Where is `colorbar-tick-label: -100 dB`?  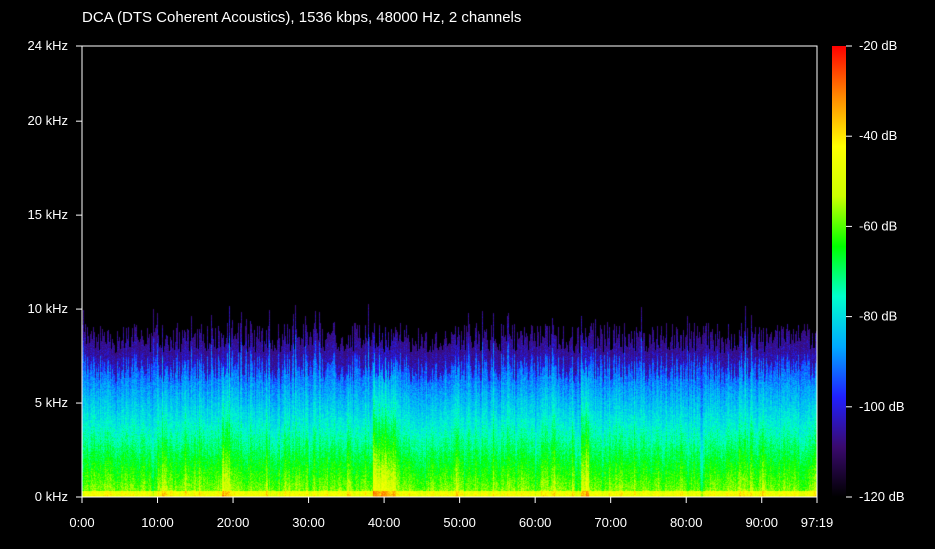 colorbar-tick-label: -100 dB is located at coordinates (882, 406).